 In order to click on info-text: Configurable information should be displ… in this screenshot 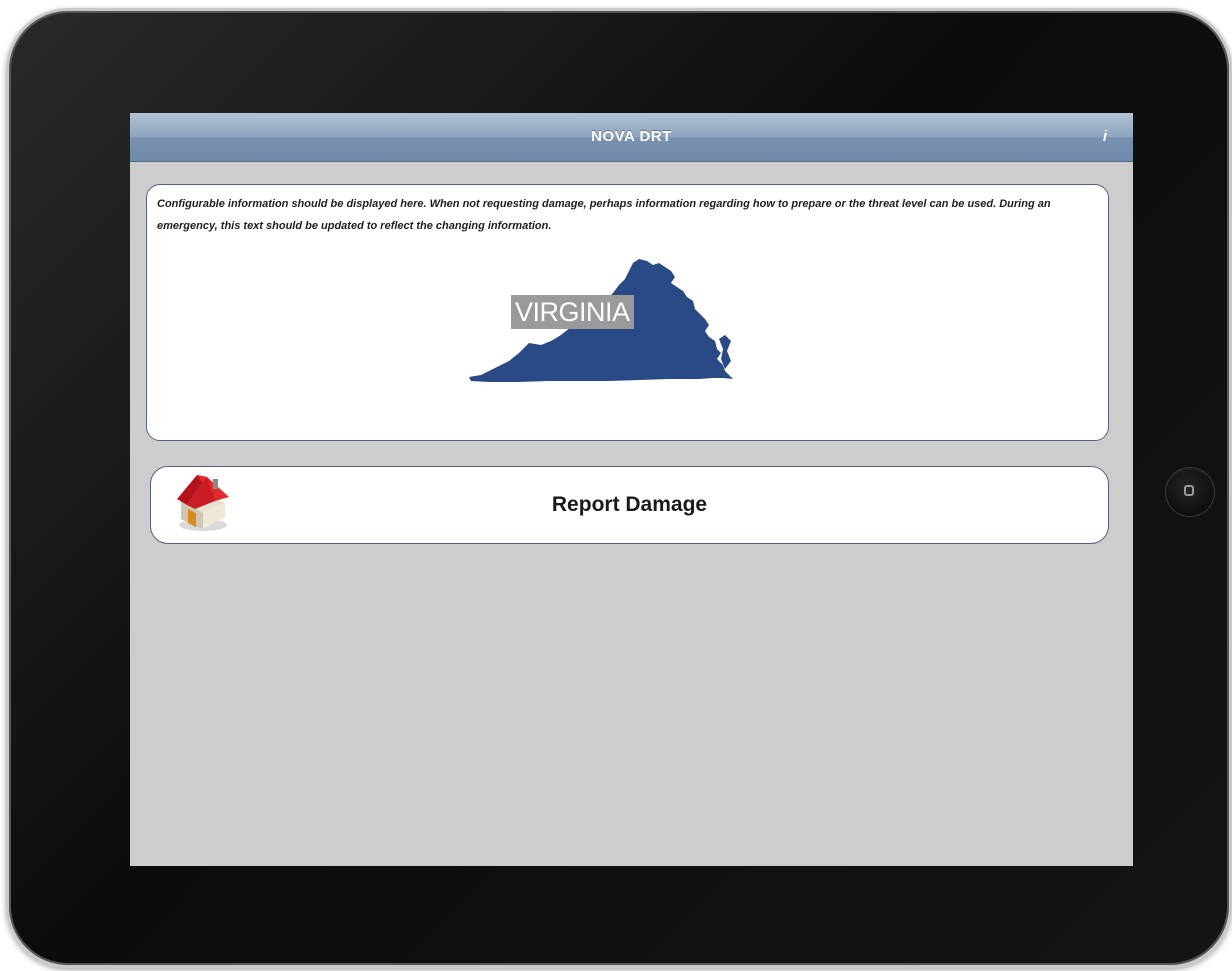, I will do `click(604, 215)`.